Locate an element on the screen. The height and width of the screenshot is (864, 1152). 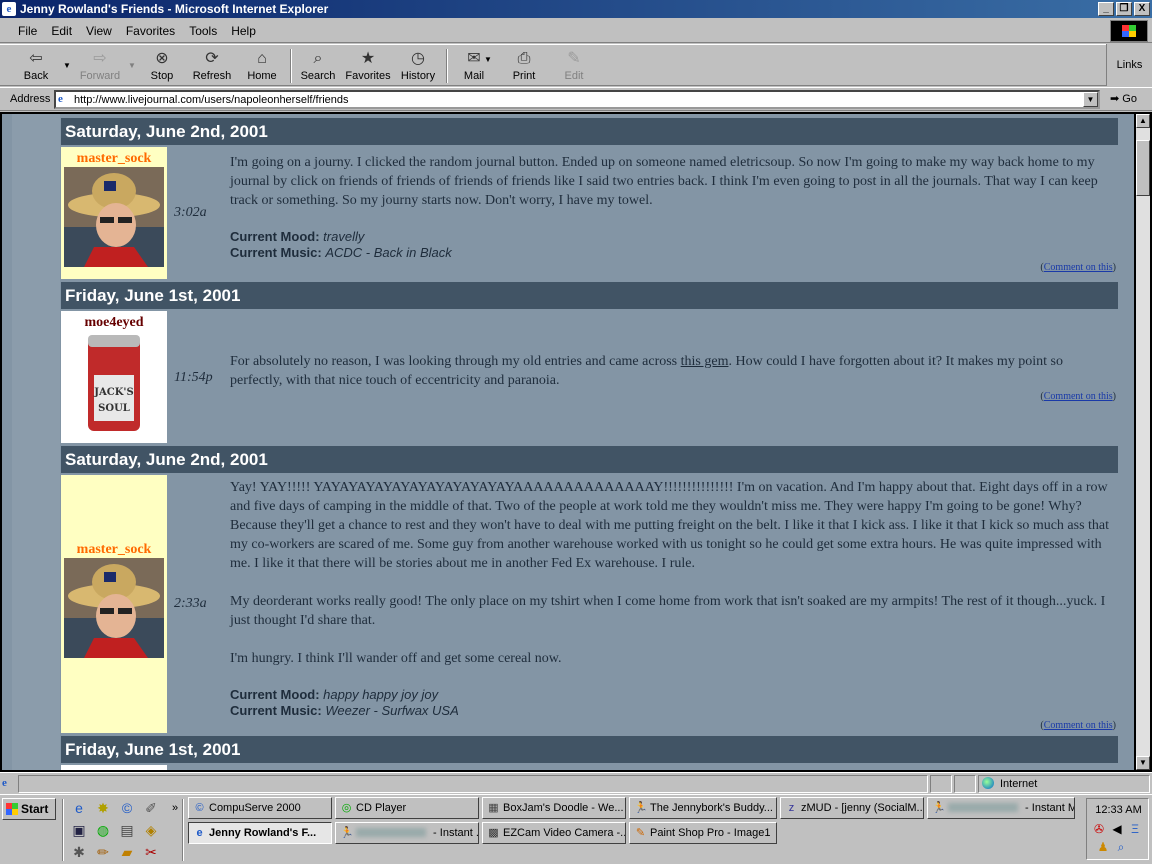
userpic-soda-can: JACK'S SOUL is located at coordinates (114, 383).